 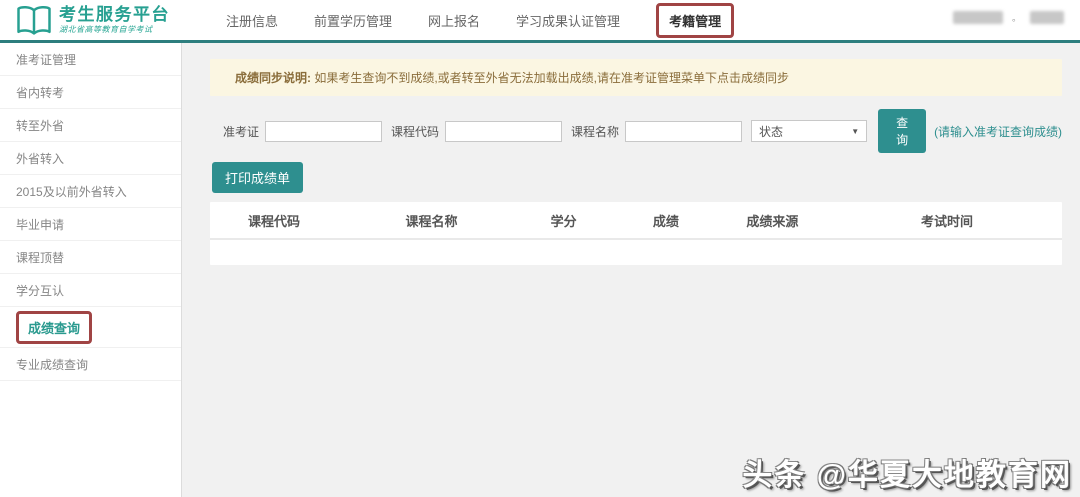 I want to click on sidebar-item-credit-recognition: 学分互认, so click(x=90, y=290).